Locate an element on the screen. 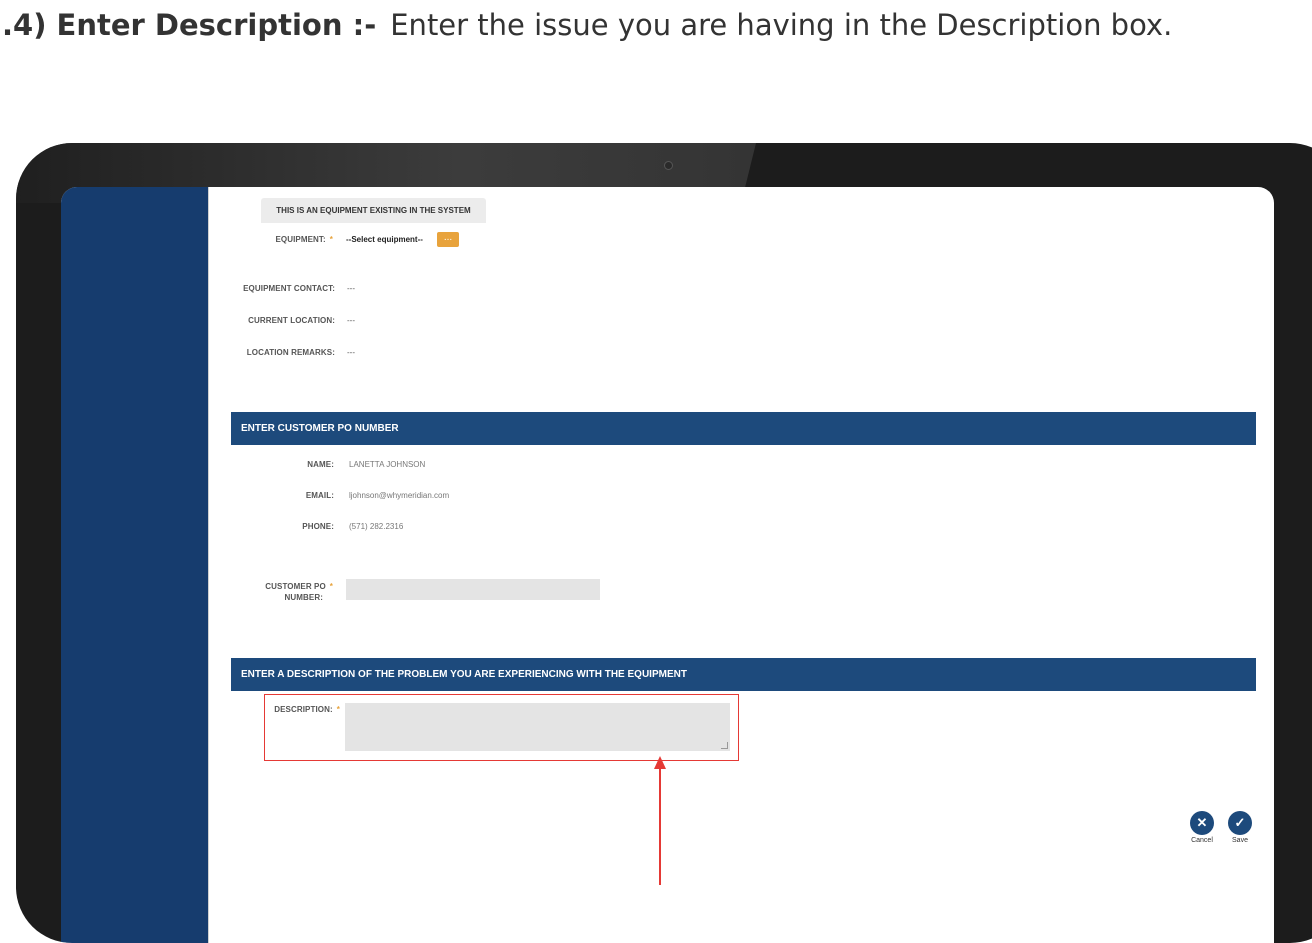 The width and height of the screenshot is (1312, 943). save-icon: ✓ is located at coordinates (1240, 823).